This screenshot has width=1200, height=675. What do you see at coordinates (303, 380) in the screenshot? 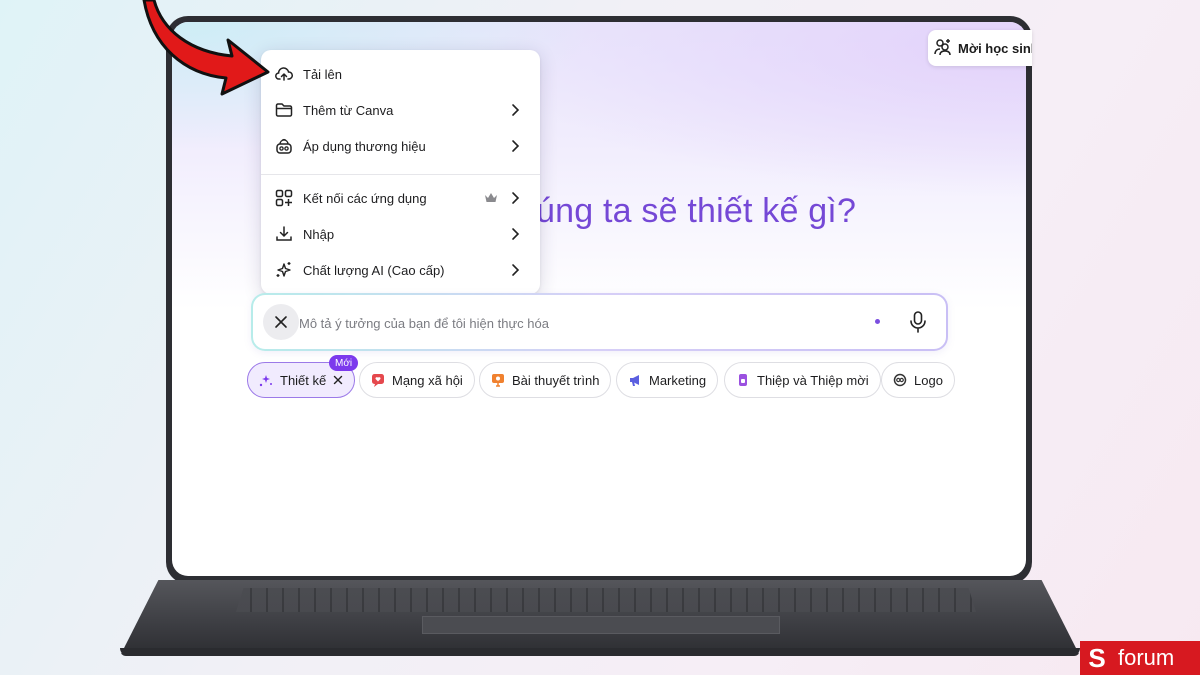
I see `chip-label: Thiết kế` at bounding box center [303, 380].